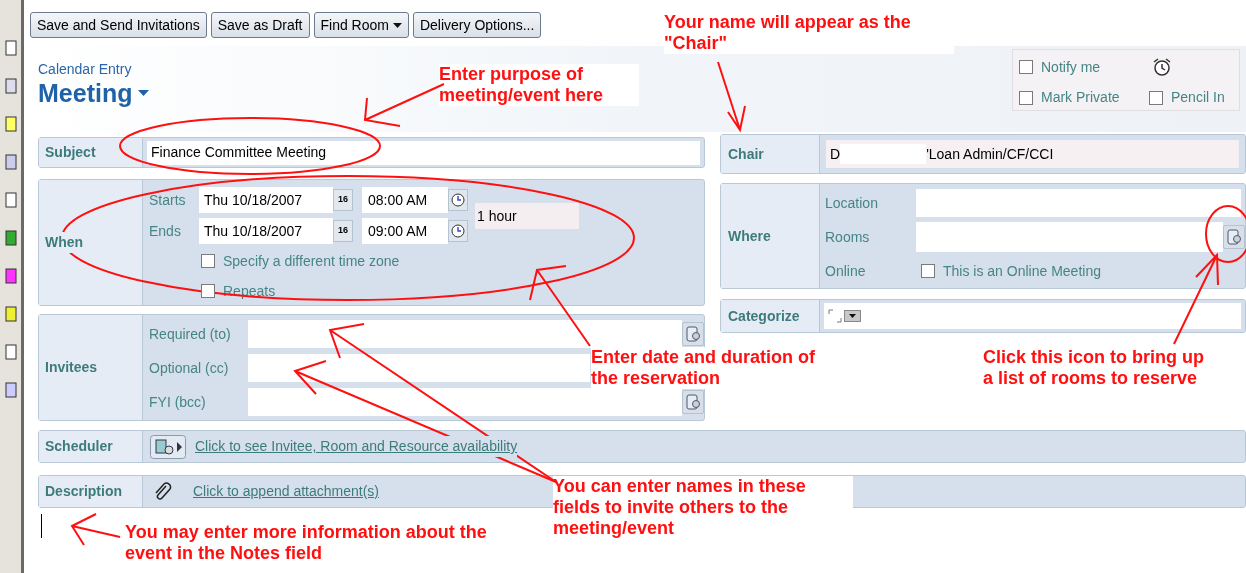  Describe the element at coordinates (1080, 97) in the screenshot. I see `option-label: Mark Private` at that location.